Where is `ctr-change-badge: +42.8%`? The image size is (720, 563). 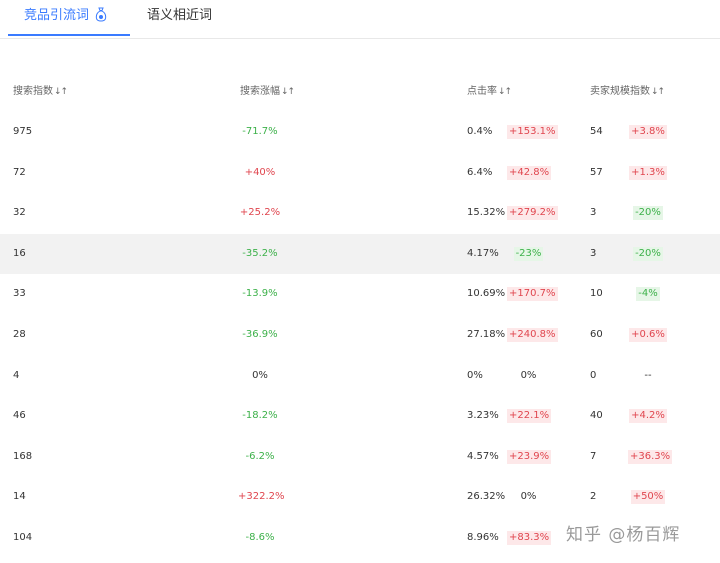
ctr-change-badge: +42.8% is located at coordinates (529, 173).